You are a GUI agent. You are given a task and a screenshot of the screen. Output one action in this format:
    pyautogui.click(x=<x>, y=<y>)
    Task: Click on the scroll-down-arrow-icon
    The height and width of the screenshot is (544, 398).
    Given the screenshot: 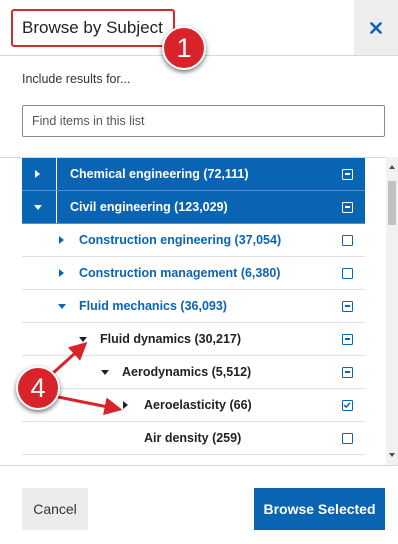 What is the action you would take?
    pyautogui.click(x=392, y=455)
    